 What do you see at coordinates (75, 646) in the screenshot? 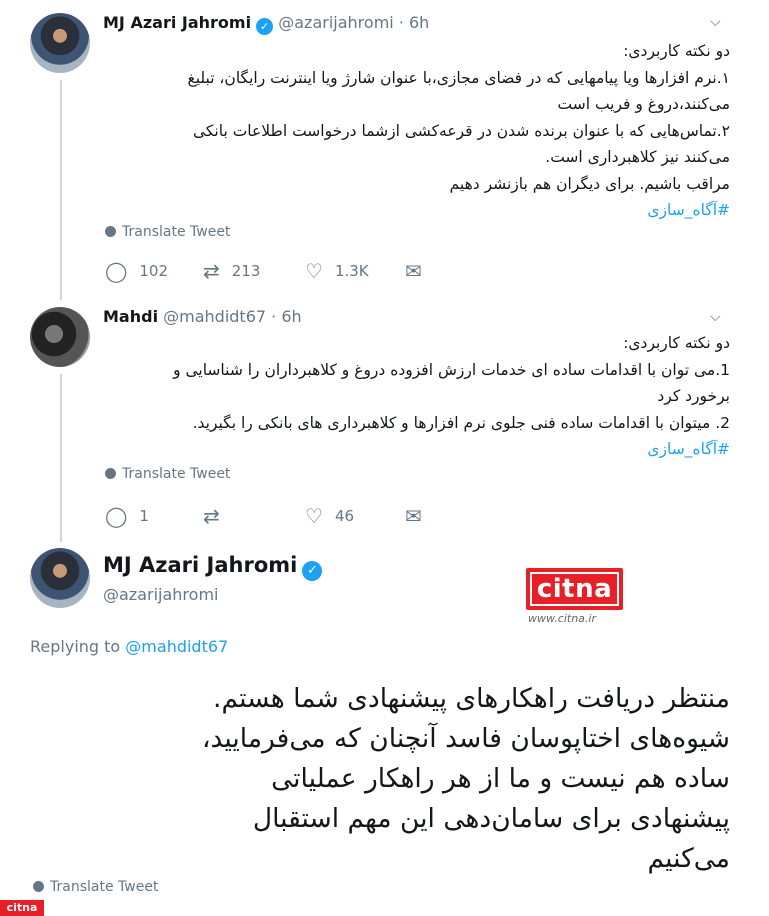
I see `replying-prefix: Replying to` at bounding box center [75, 646].